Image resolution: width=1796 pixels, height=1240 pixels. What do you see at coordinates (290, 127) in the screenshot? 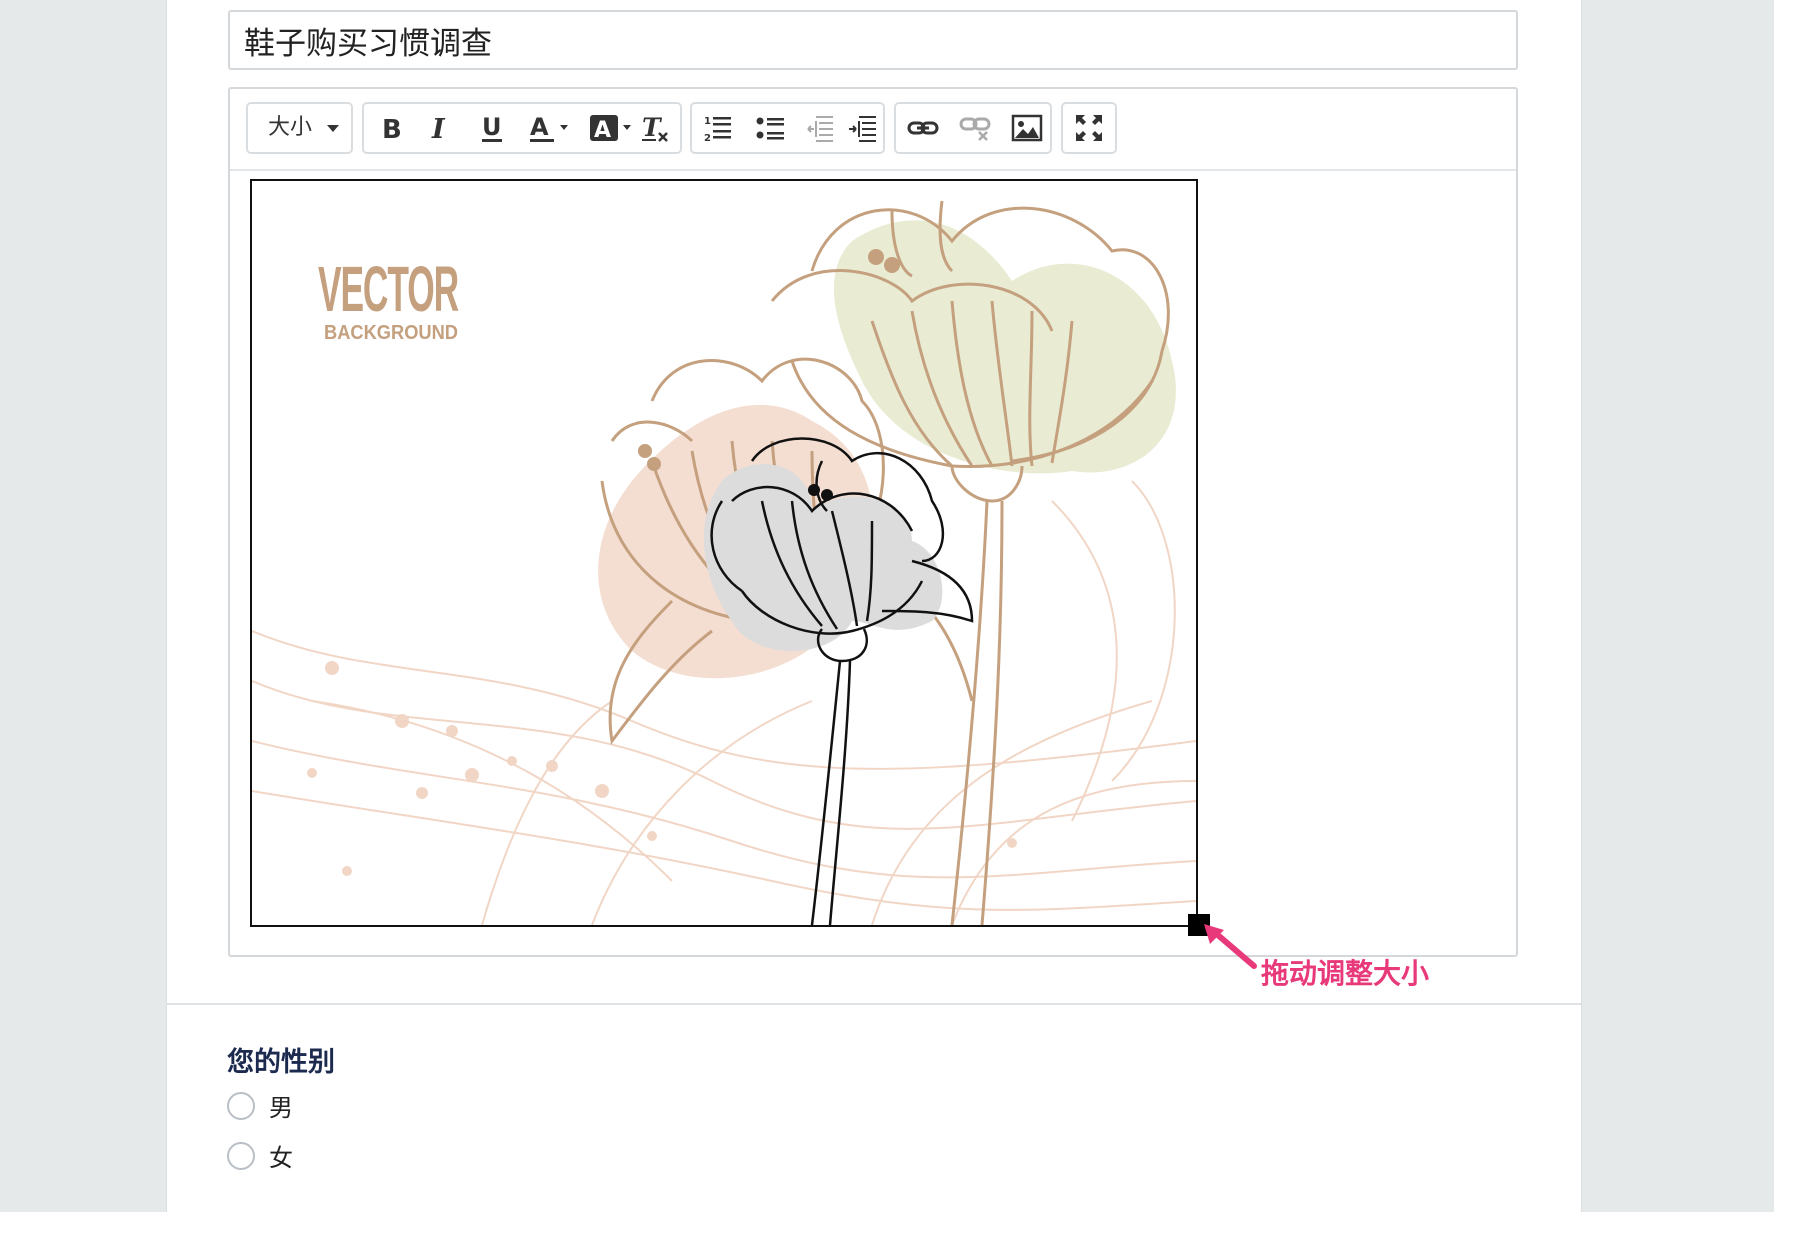
I see `font-size-label: 大小` at bounding box center [290, 127].